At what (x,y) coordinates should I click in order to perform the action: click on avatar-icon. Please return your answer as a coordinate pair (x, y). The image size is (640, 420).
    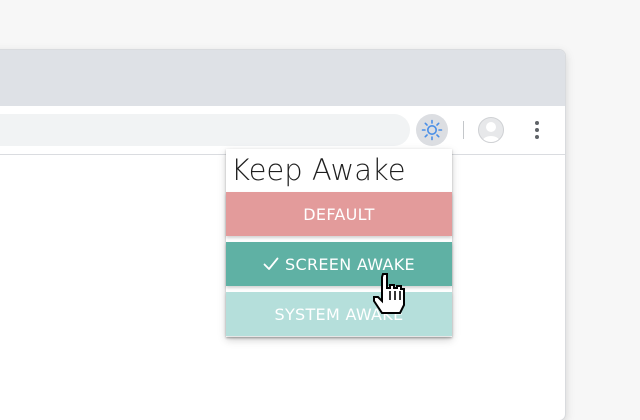
    Looking at the image, I should click on (491, 130).